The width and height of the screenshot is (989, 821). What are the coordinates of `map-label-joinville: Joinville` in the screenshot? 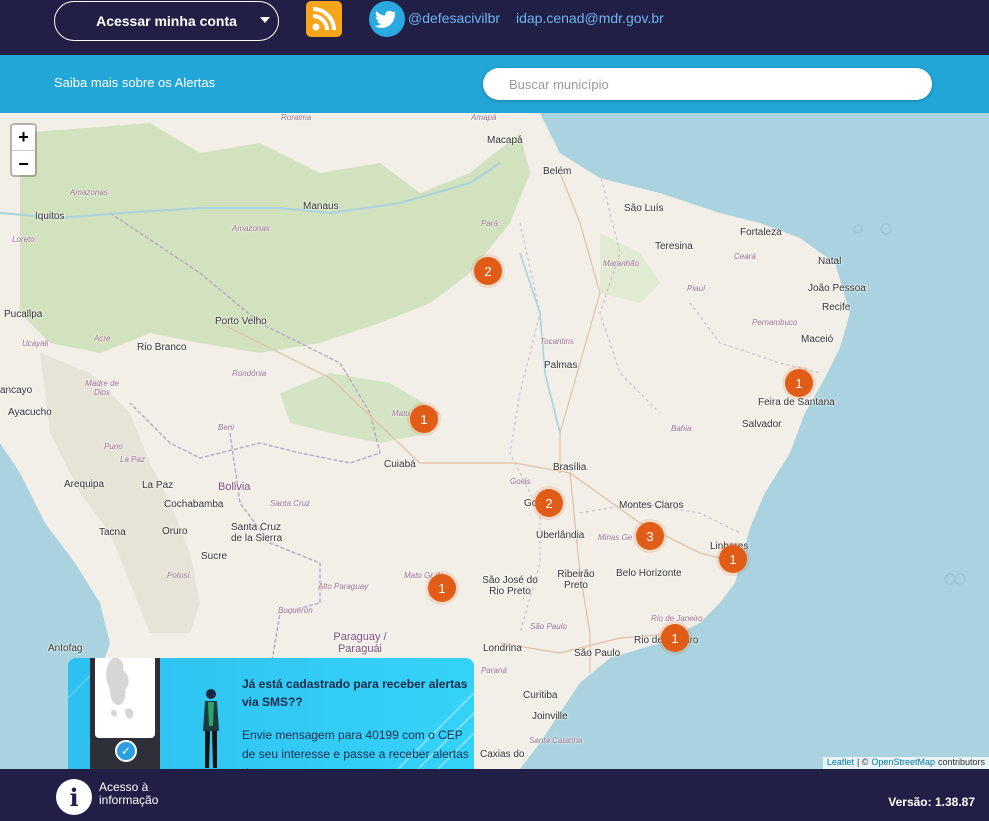 It's located at (550, 716).